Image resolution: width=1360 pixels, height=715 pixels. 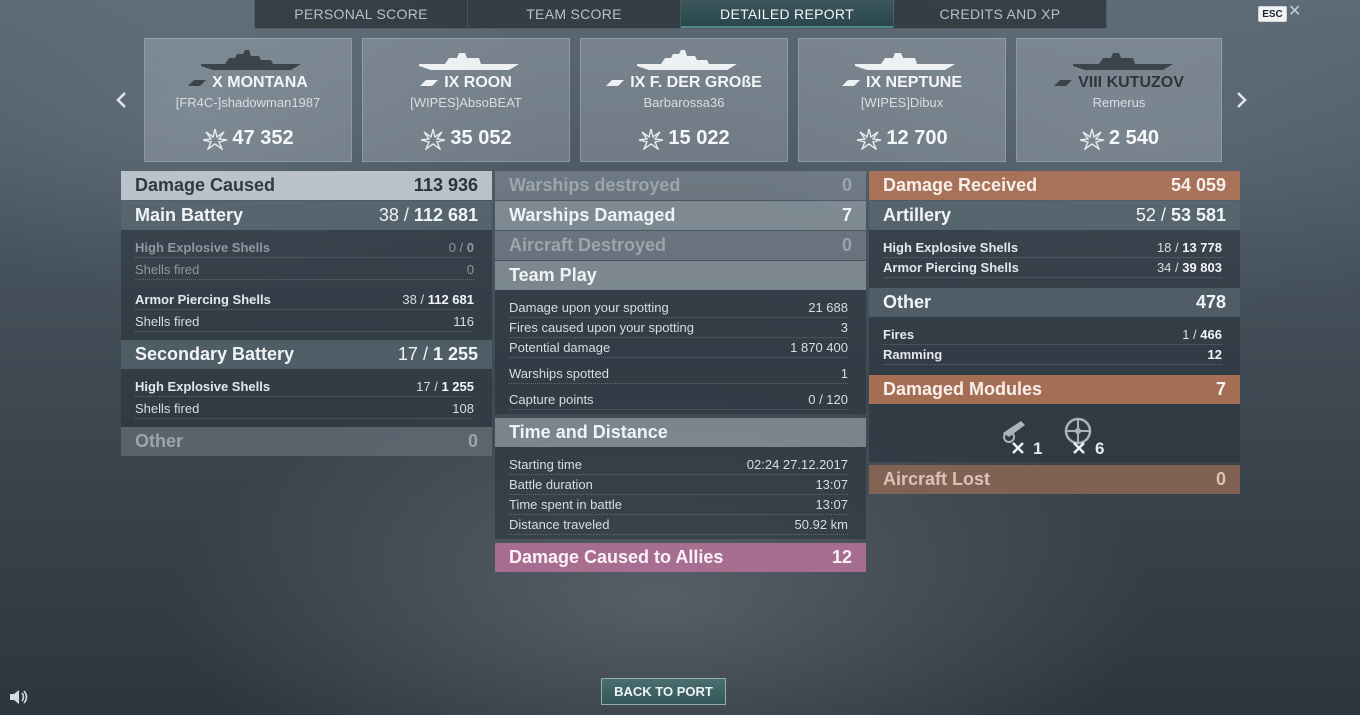 What do you see at coordinates (1272, 14) in the screenshot?
I see `esc-key-badge: ESC` at bounding box center [1272, 14].